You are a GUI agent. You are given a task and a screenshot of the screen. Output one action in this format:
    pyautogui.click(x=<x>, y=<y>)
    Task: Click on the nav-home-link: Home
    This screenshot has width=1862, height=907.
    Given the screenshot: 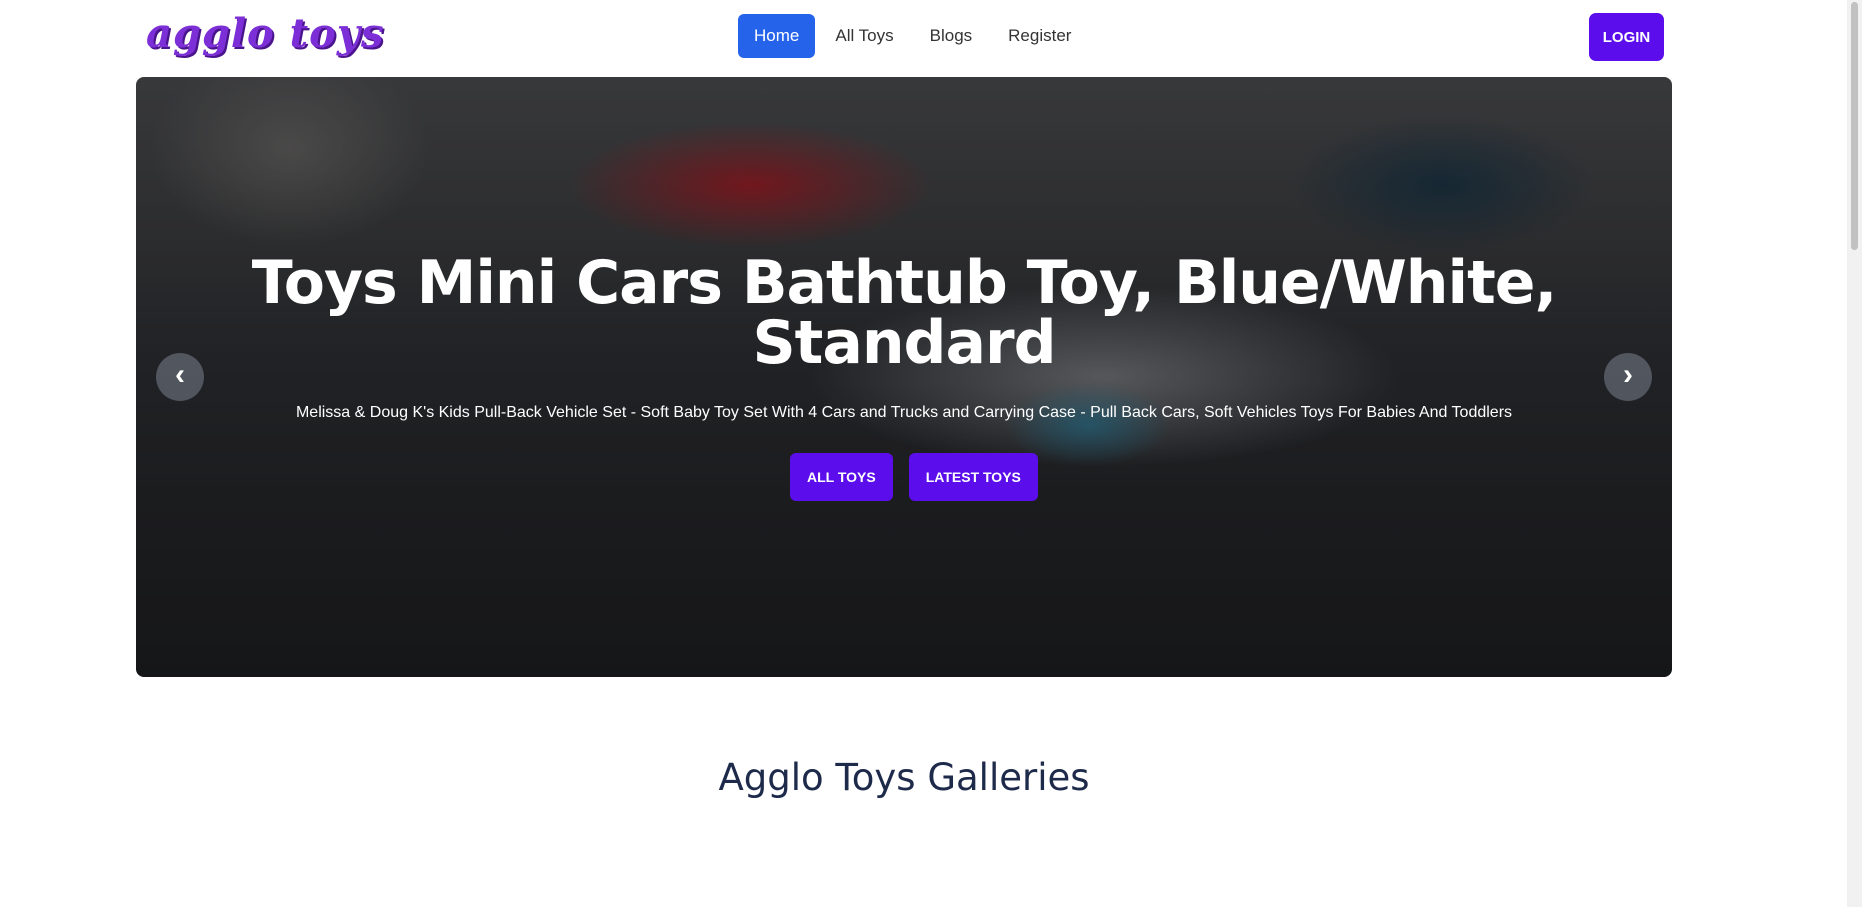 What is the action you would take?
    pyautogui.click(x=777, y=36)
    